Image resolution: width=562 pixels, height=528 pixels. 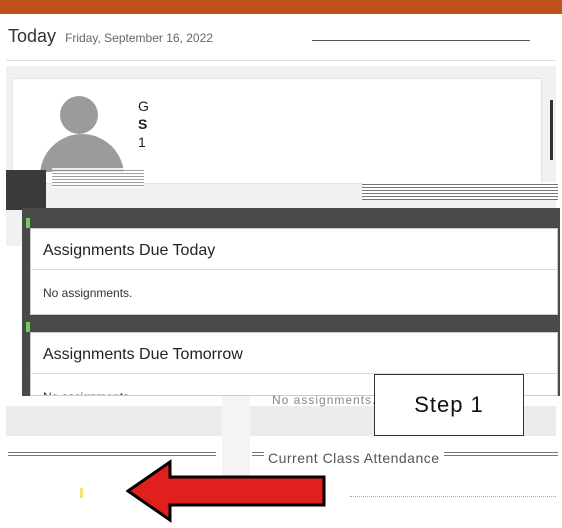 What do you see at coordinates (449, 405) in the screenshot?
I see `step-callout: Step 1` at bounding box center [449, 405].